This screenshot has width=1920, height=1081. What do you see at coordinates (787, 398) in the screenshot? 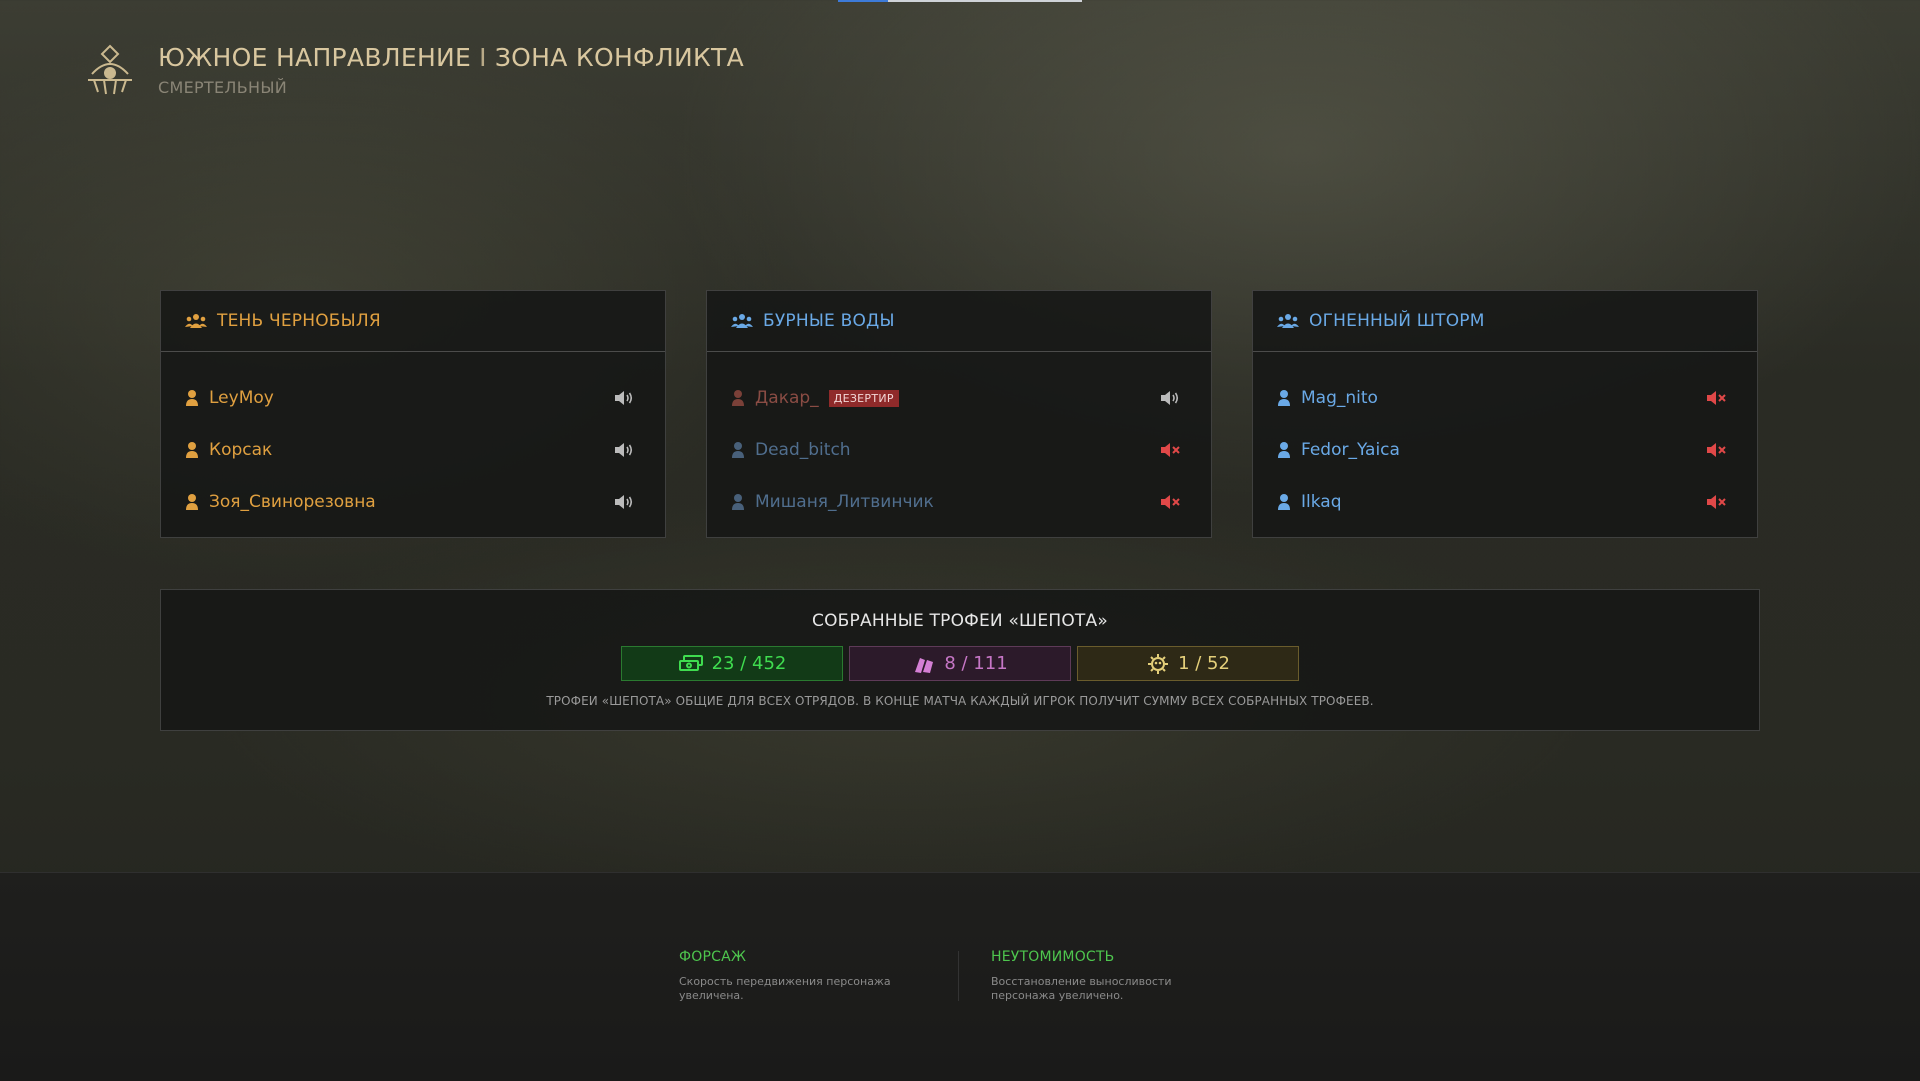
I see `player-name: Дакар_` at bounding box center [787, 398].